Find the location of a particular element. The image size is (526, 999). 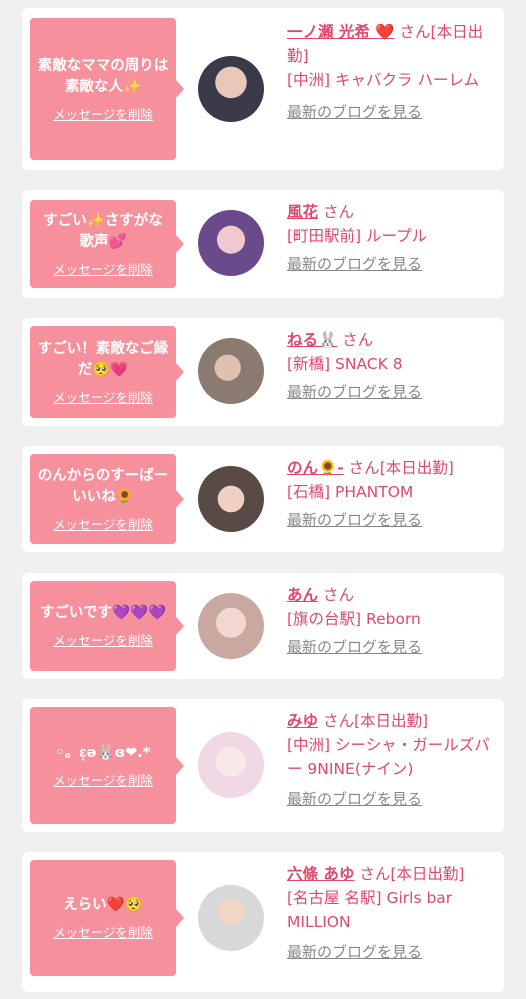

message-text: えらい❤️🥺 is located at coordinates (103, 905).